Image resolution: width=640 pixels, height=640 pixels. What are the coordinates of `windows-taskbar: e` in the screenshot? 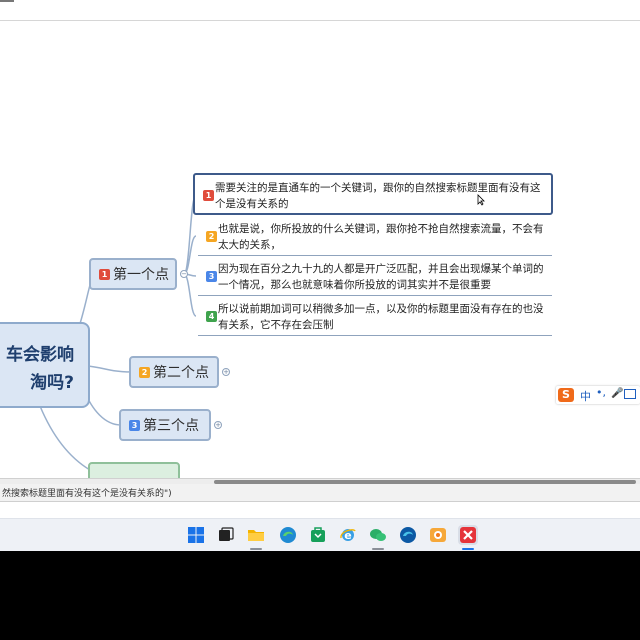 It's located at (320, 534).